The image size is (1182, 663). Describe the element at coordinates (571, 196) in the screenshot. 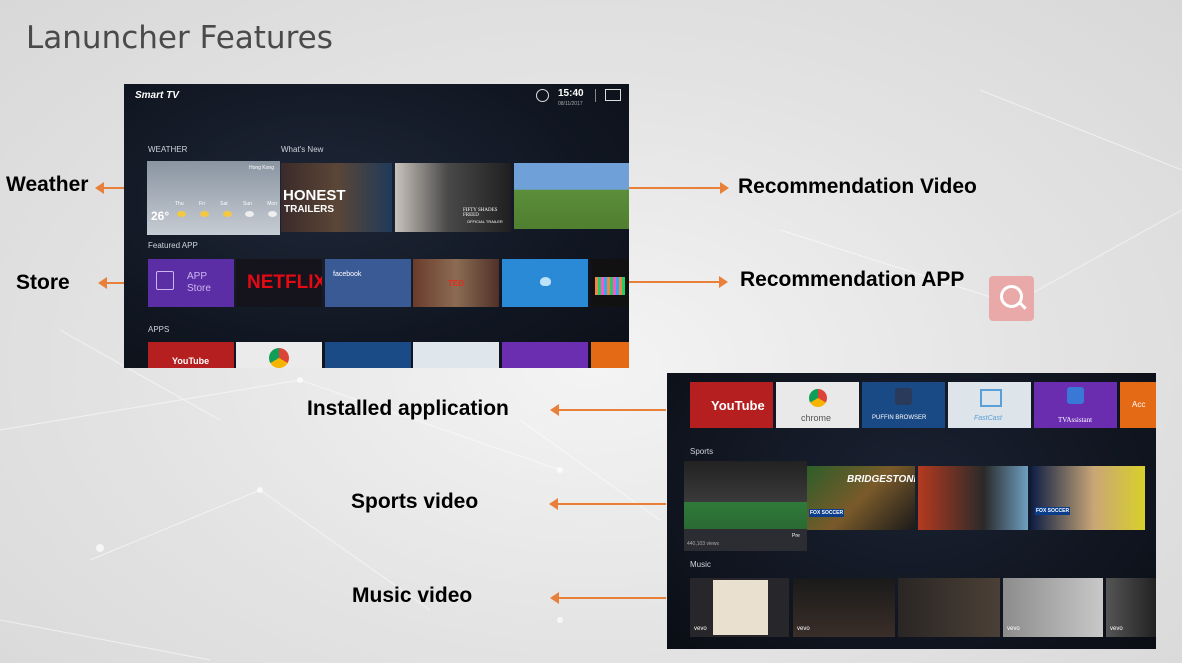

I see `video-outdoor` at that location.